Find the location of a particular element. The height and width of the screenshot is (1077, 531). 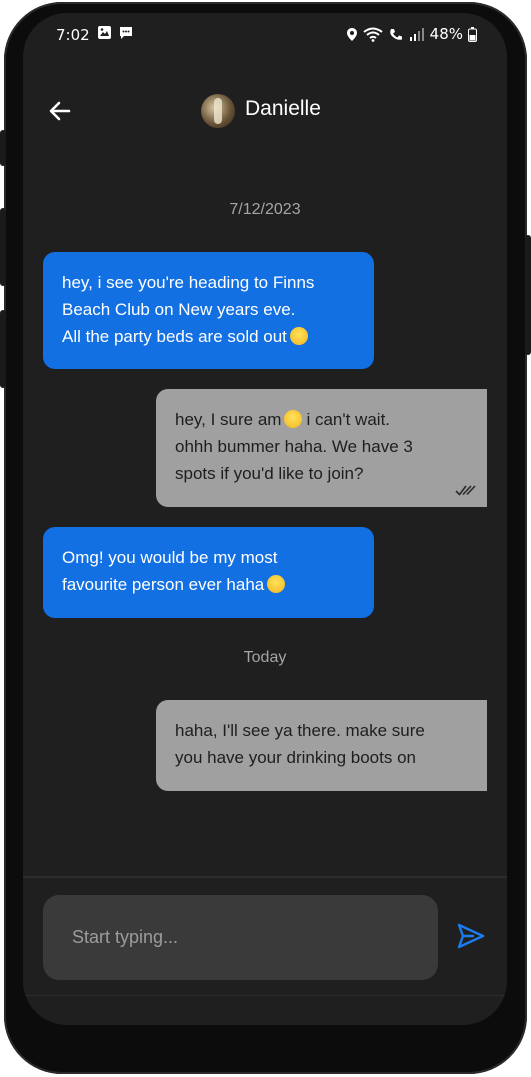

message-text: Omg! you would be my most is located at coordinates (170, 557).